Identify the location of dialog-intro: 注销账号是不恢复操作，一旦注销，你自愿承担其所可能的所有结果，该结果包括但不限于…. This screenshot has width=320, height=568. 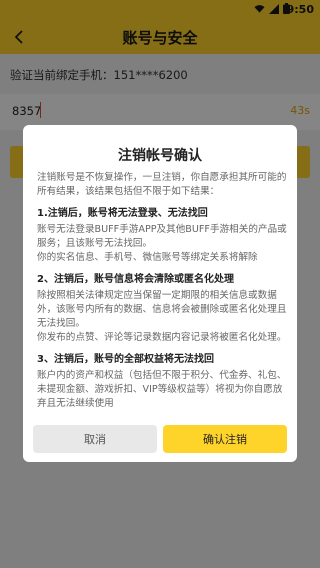
(162, 184).